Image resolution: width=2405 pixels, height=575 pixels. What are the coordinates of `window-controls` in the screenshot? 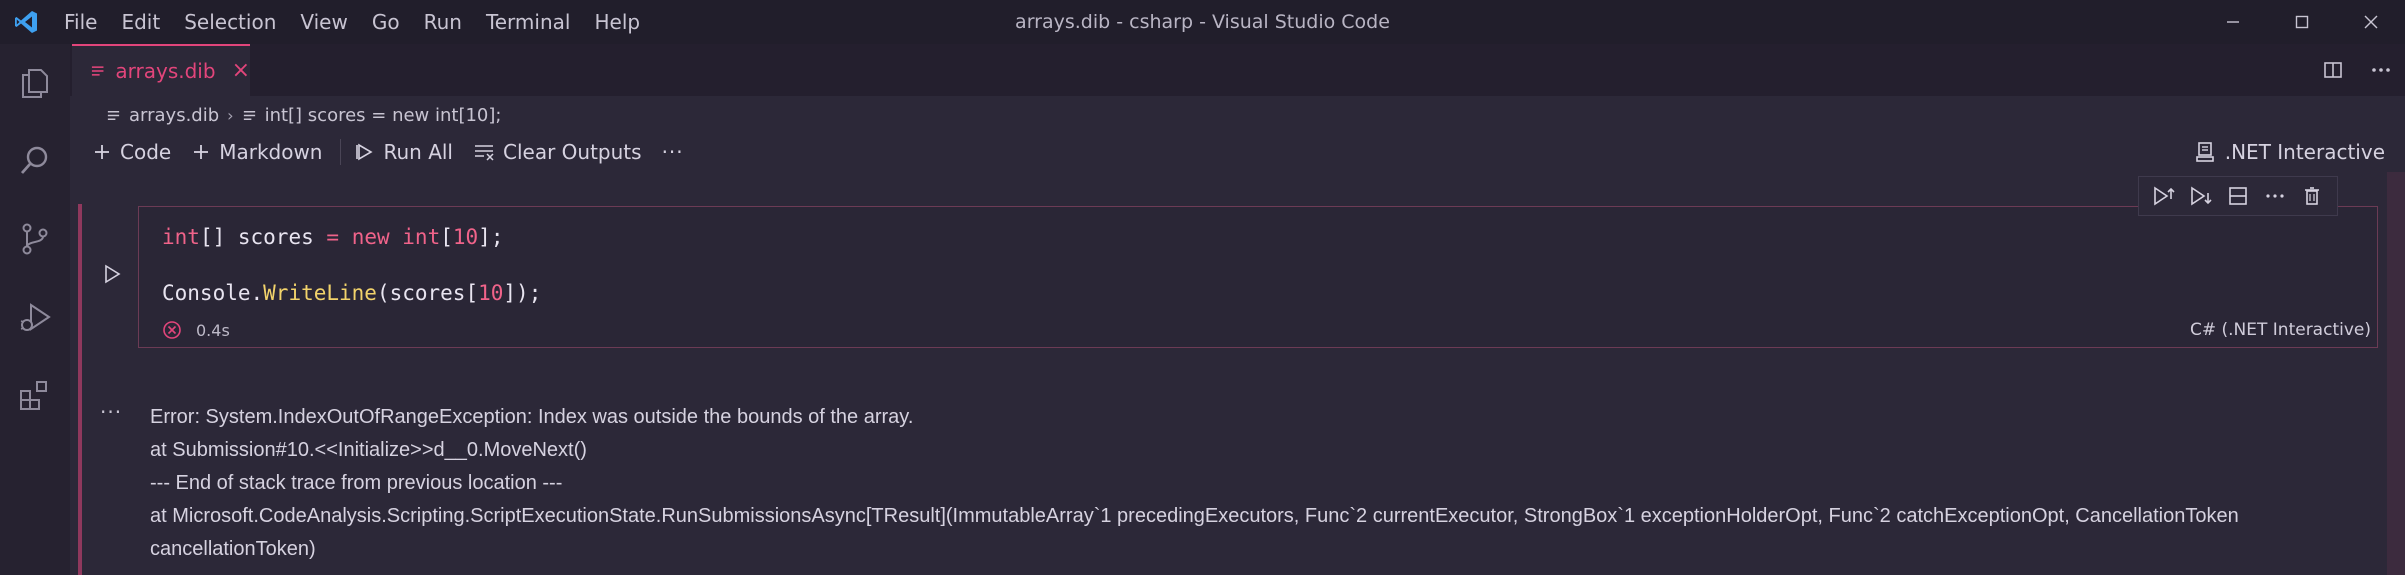 It's located at (2301, 22).